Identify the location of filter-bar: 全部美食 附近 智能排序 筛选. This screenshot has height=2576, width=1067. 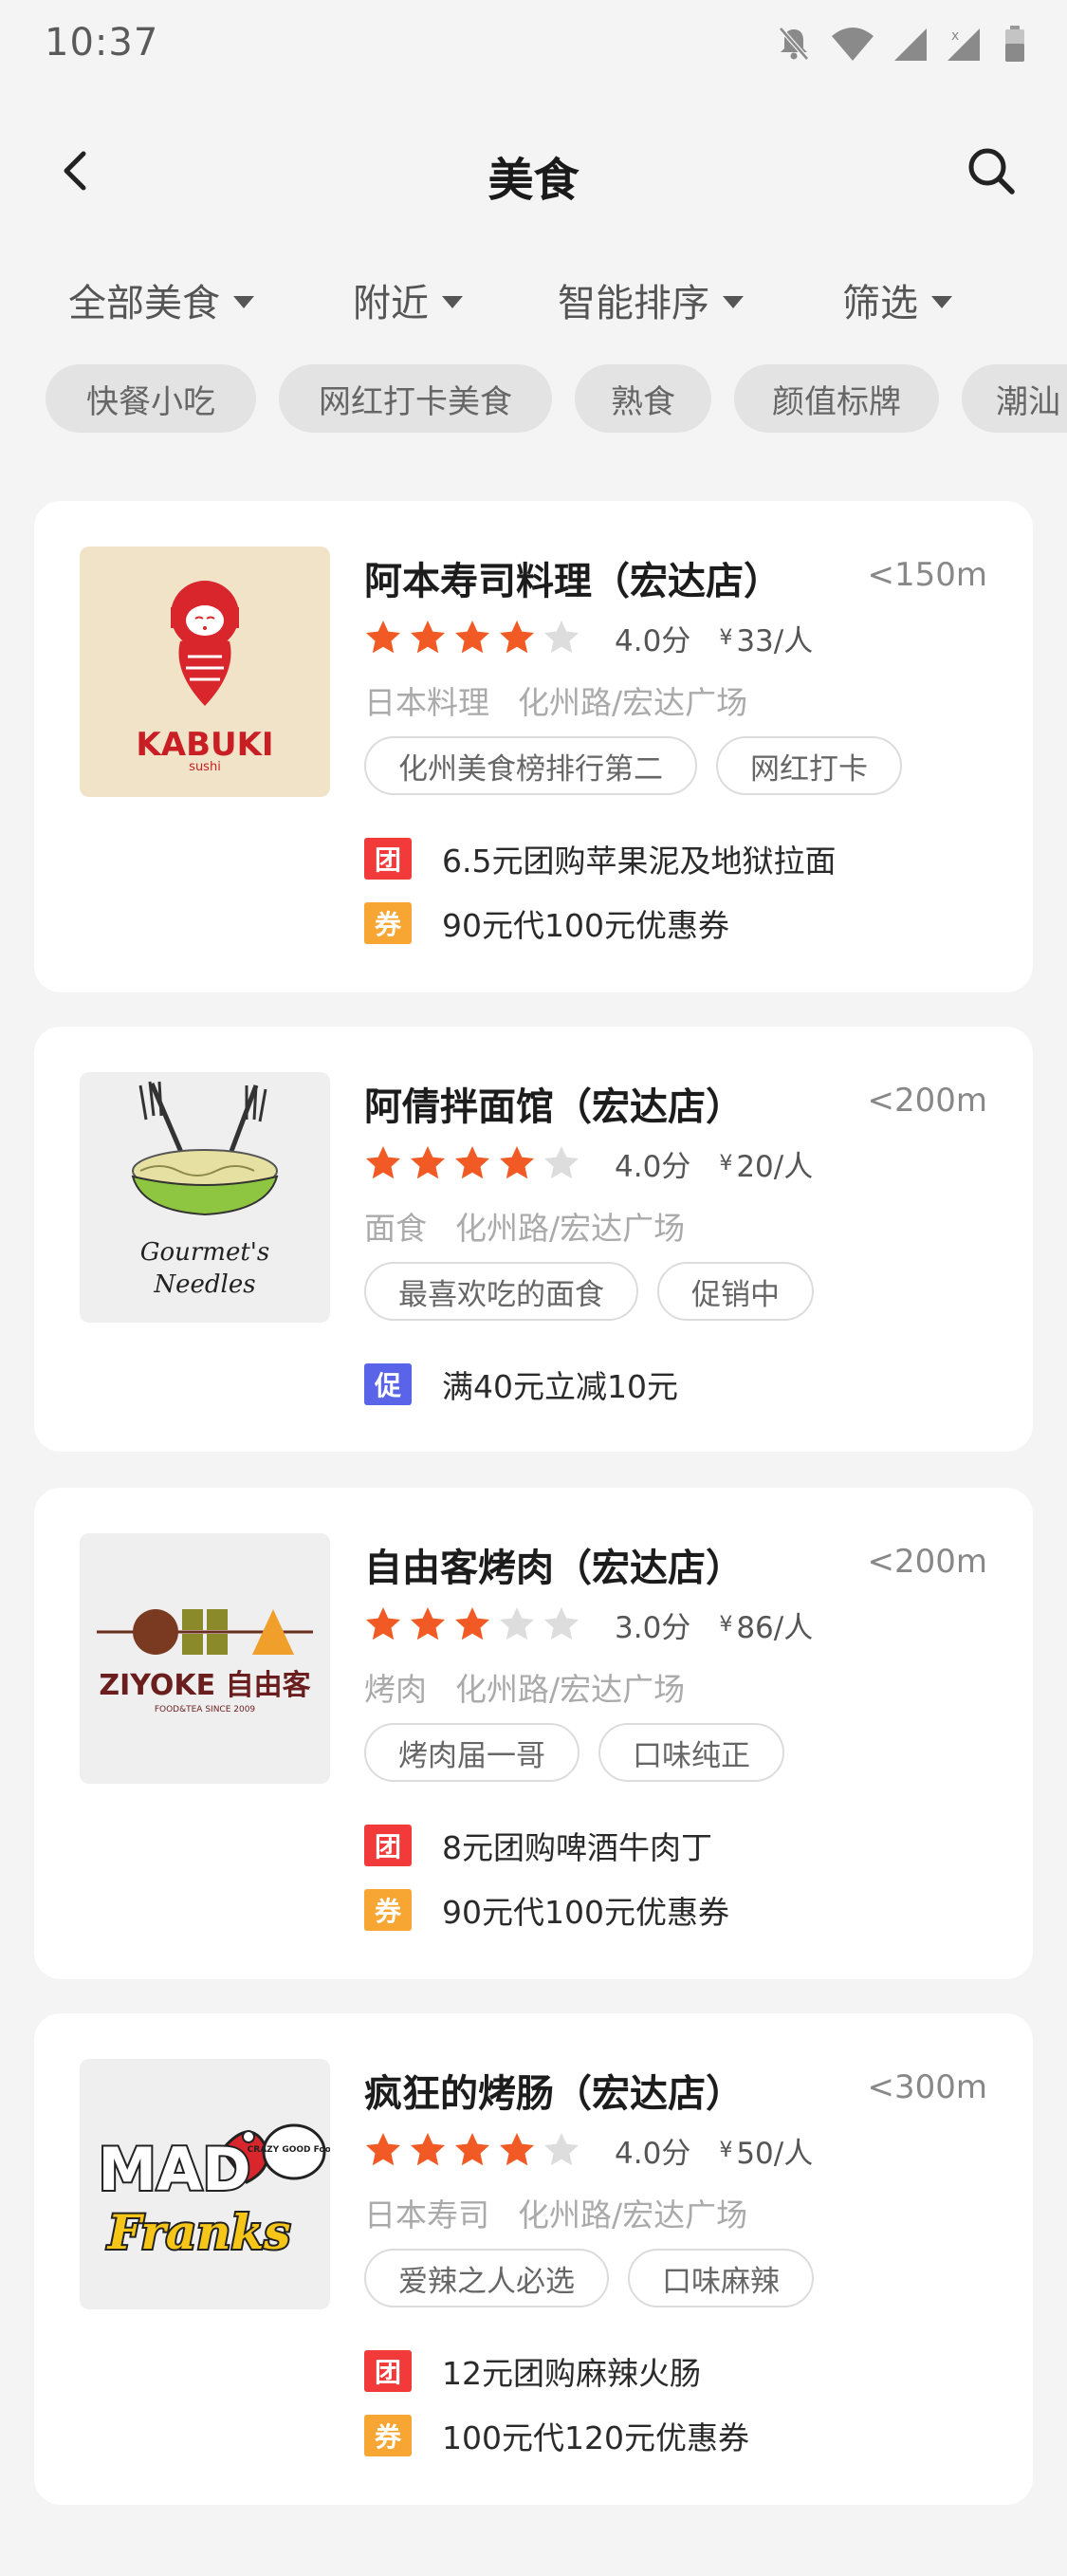
(534, 300).